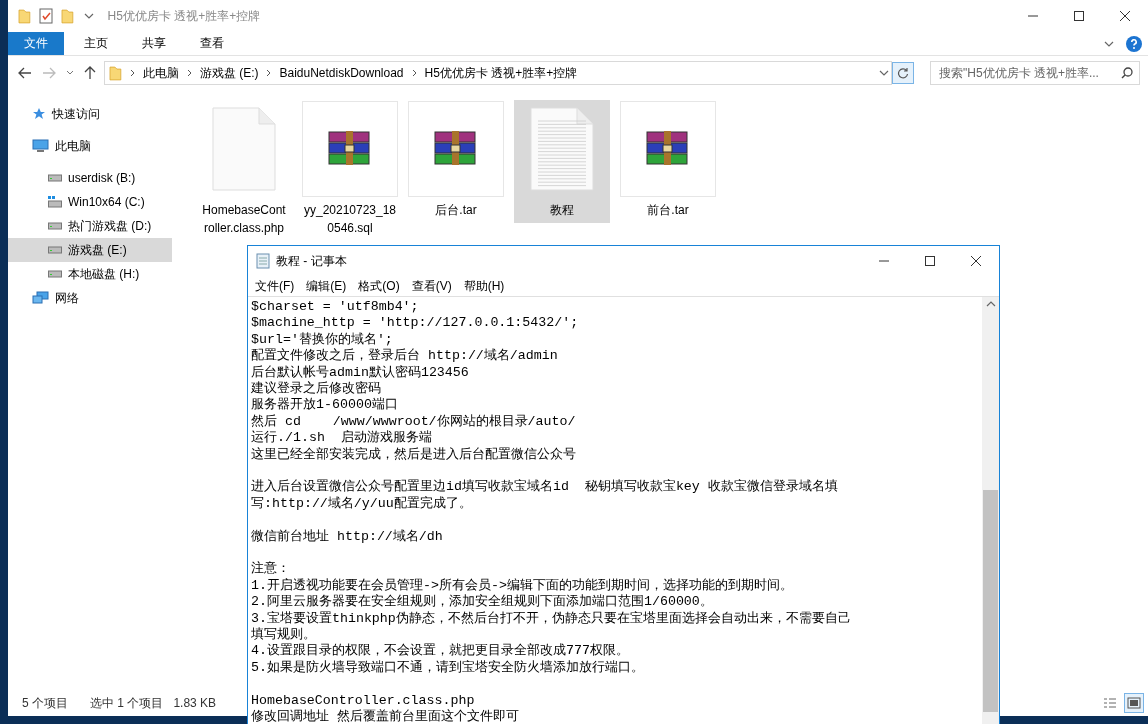 This screenshot has height=724, width=1148. What do you see at coordinates (668, 210) in the screenshot?
I see `file-name: 前台.tar` at bounding box center [668, 210].